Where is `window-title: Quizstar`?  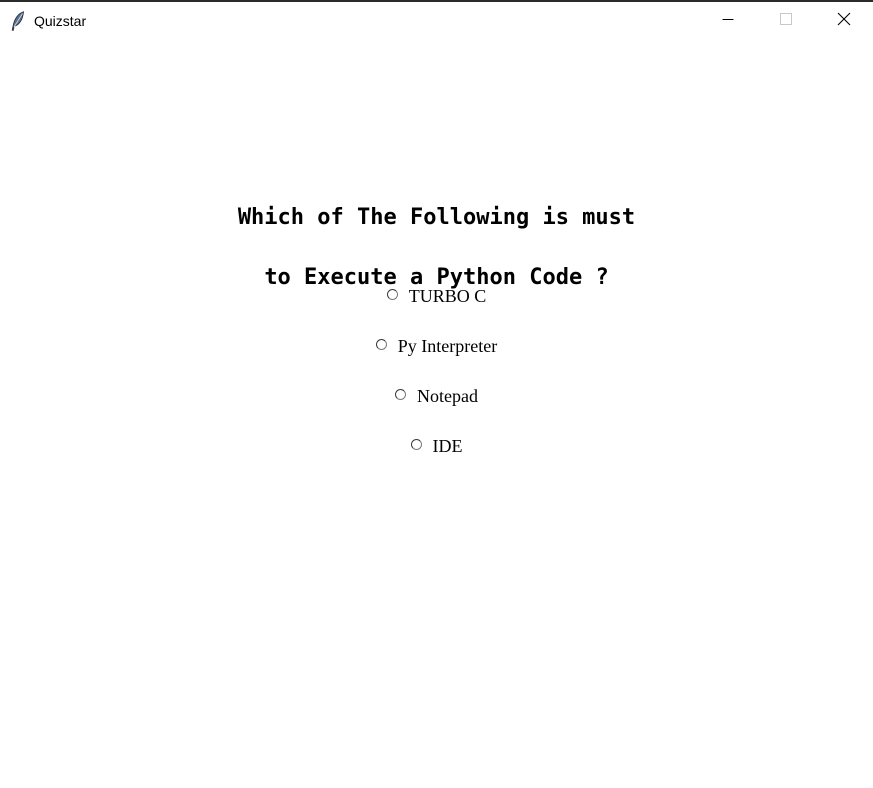 window-title: Quizstar is located at coordinates (60, 21).